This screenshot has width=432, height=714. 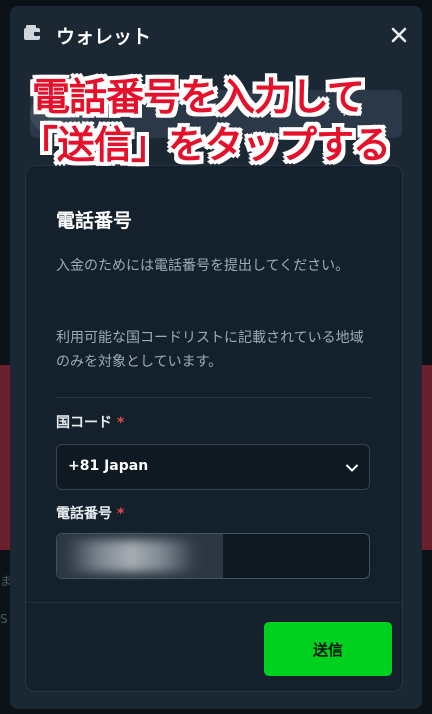 What do you see at coordinates (131, 556) in the screenshot?
I see `redacted-phone-number` at bounding box center [131, 556].